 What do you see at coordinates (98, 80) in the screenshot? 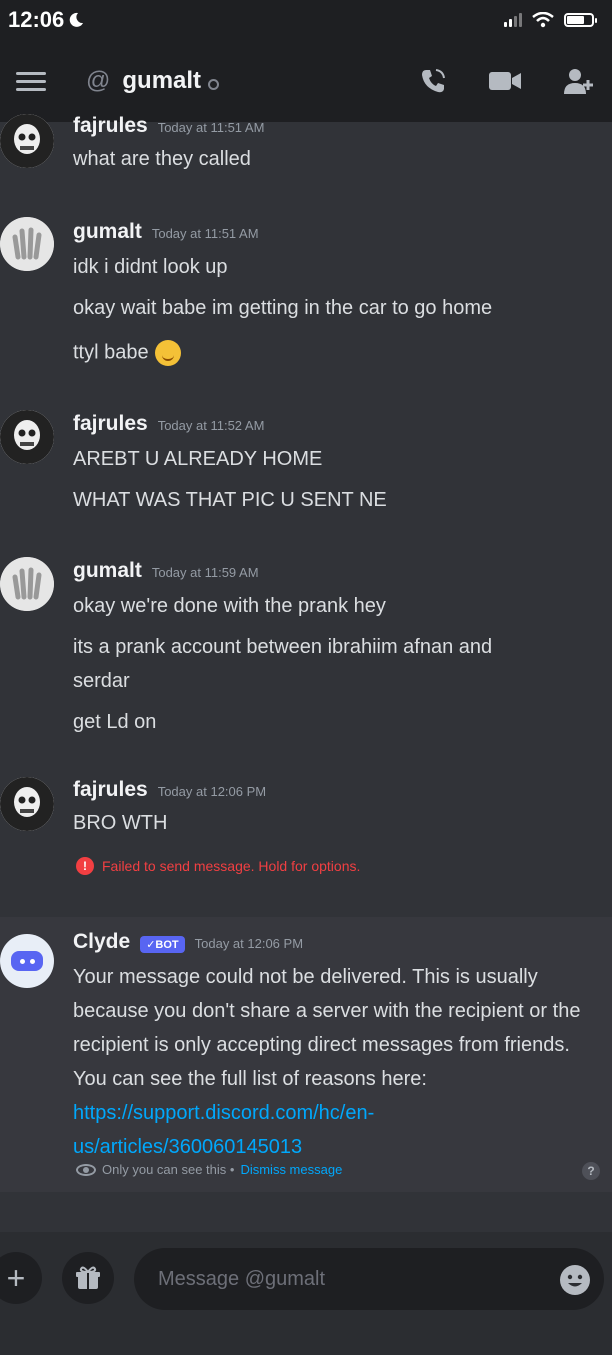
I see `at-icon: @` at bounding box center [98, 80].